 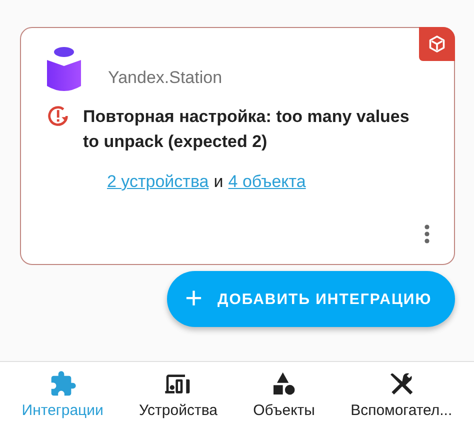 What do you see at coordinates (427, 234) in the screenshot?
I see `more-options-button` at bounding box center [427, 234].